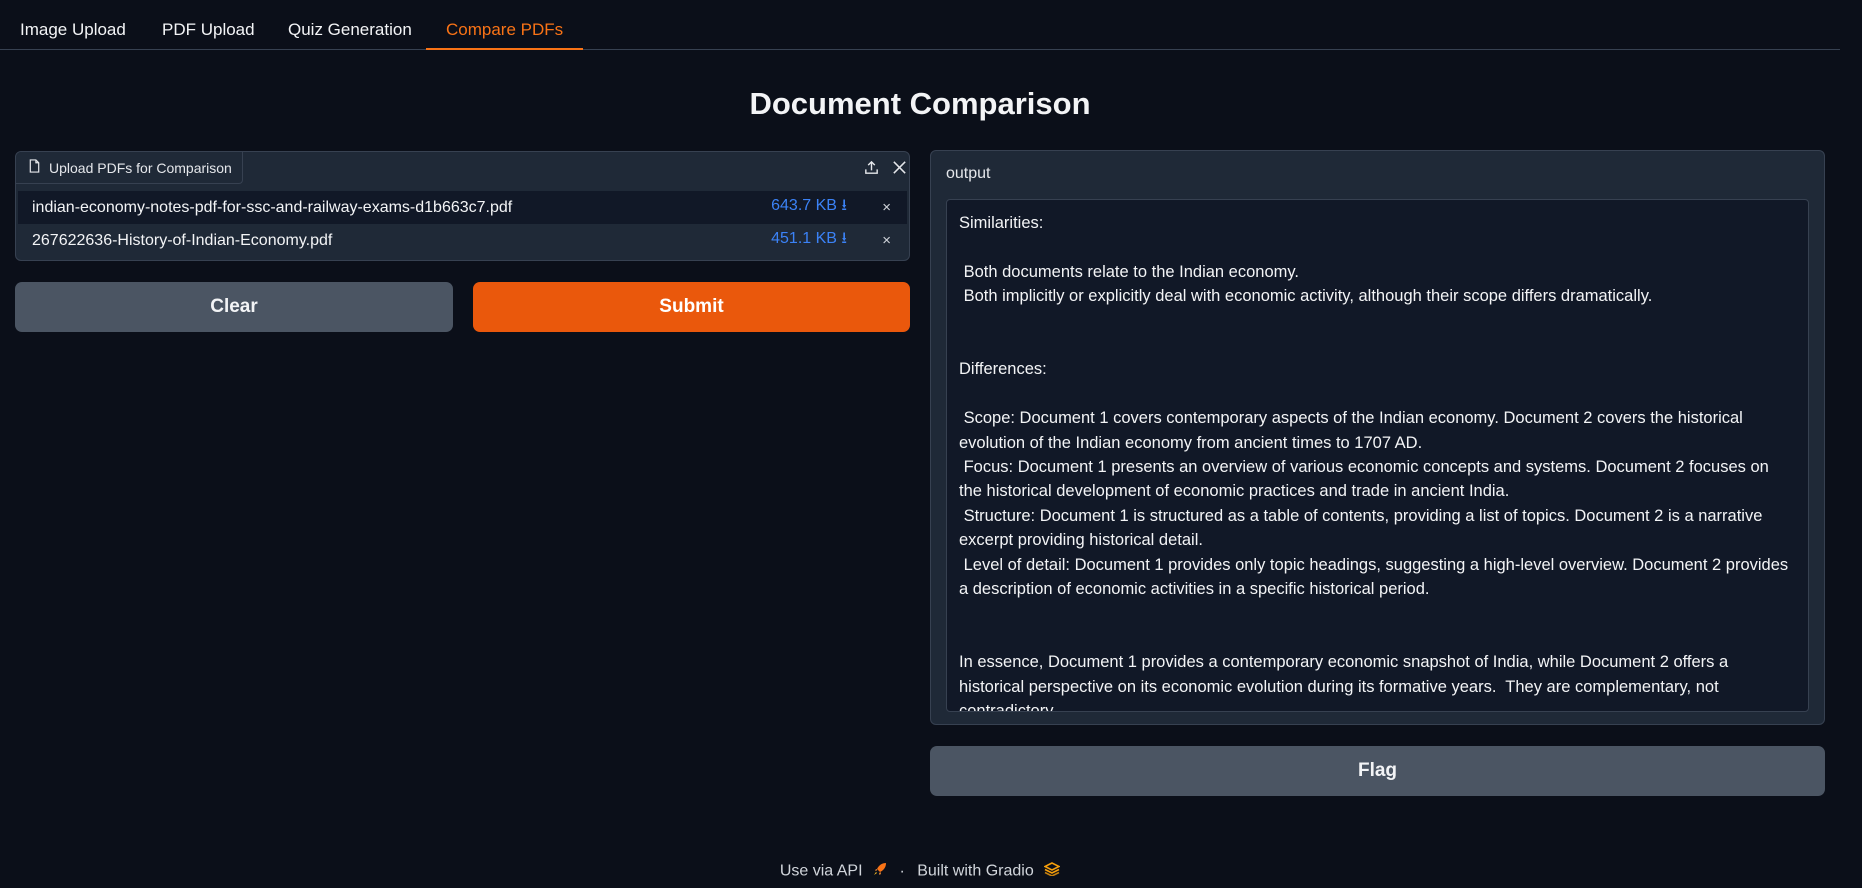  I want to click on use-via-api-link: Use via API, so click(821, 871).